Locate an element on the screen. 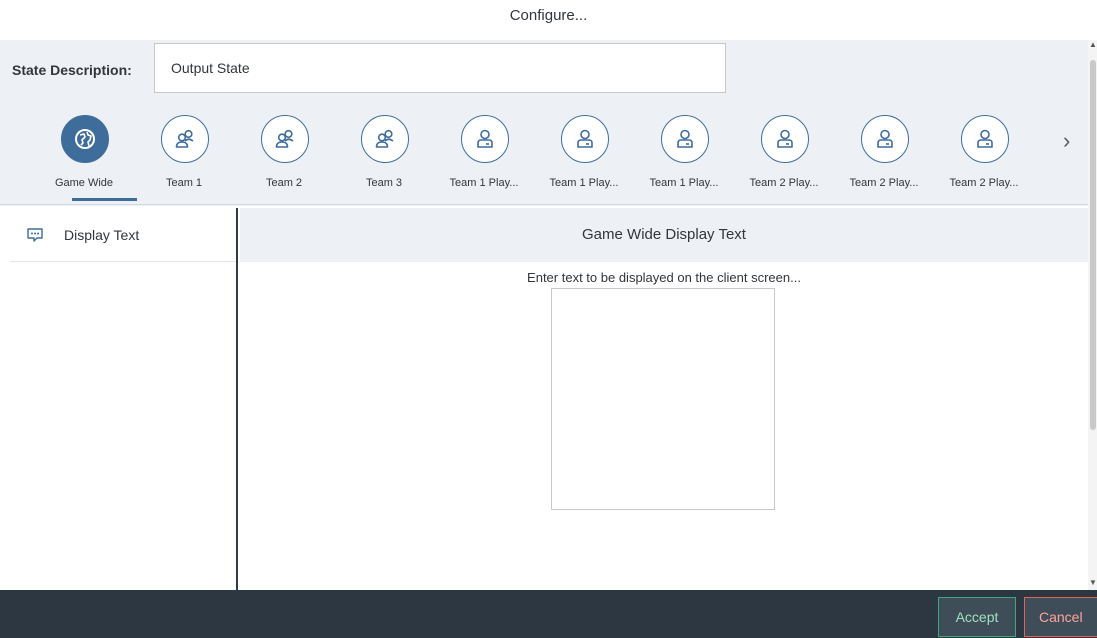  tab-selected-indicator is located at coordinates (104, 199).